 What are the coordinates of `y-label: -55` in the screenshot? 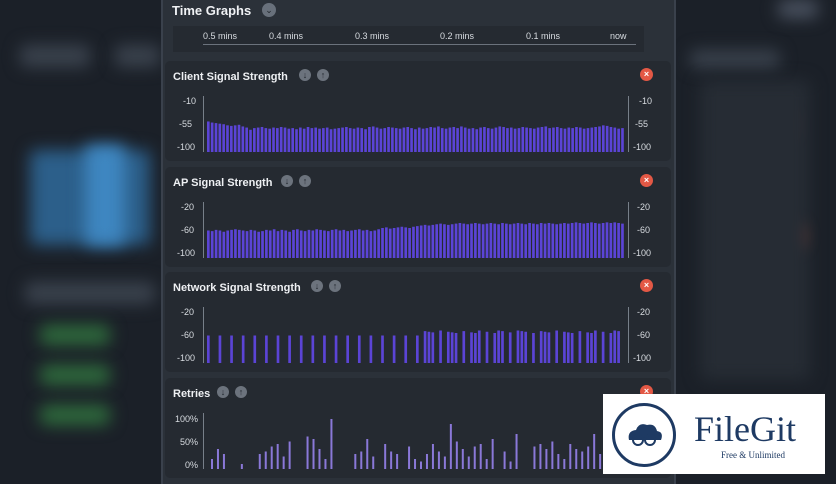 It's located at (186, 124).